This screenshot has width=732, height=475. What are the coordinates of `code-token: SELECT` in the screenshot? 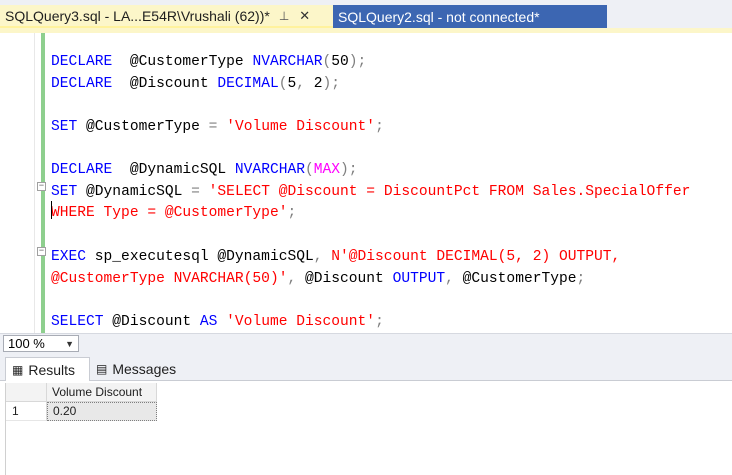 It's located at (77, 322).